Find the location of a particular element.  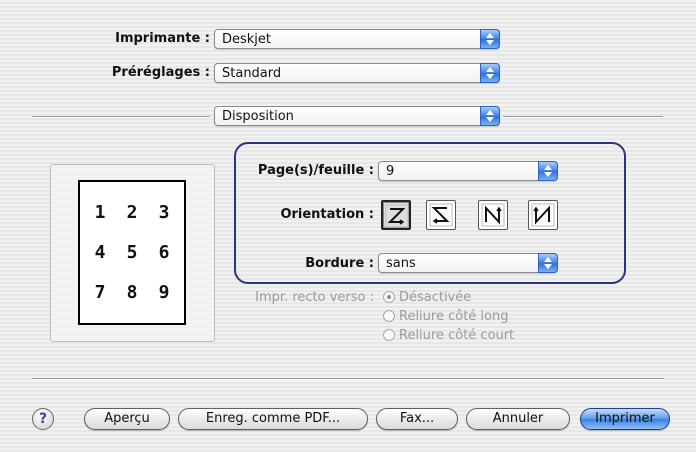

preview-number: 2 is located at coordinates (132, 212).